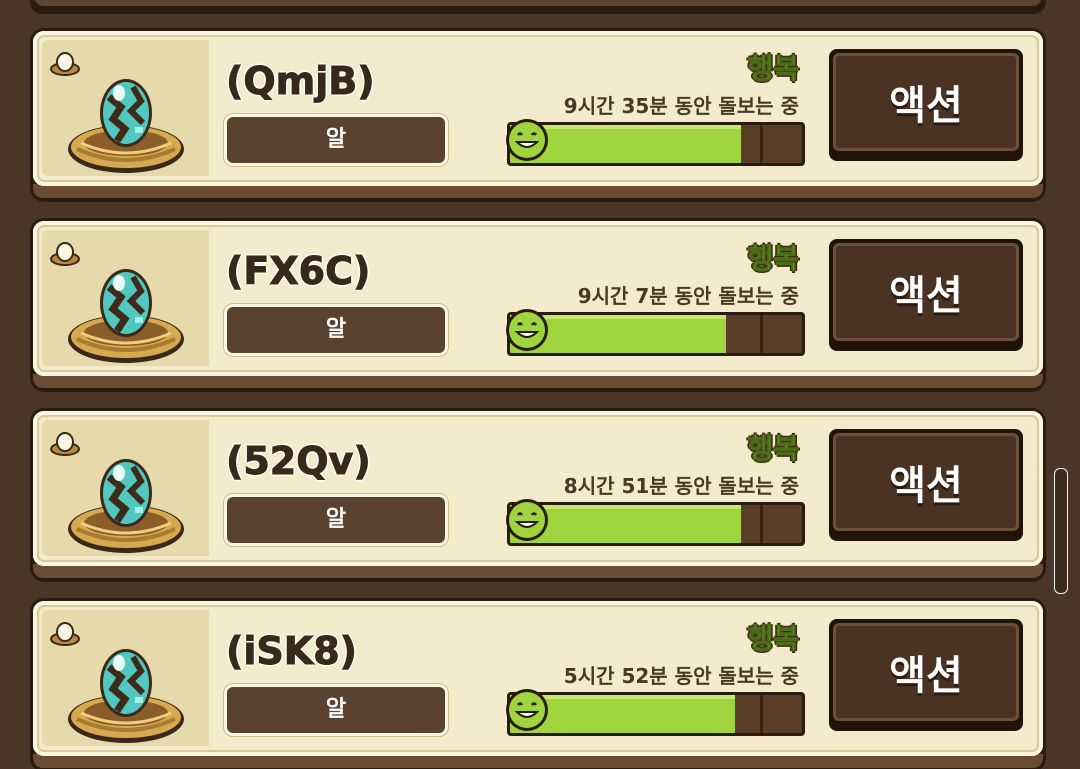  What do you see at coordinates (681, 486) in the screenshot?
I see `care-duration-text: 8시간 51분 동안 돌보는 중` at bounding box center [681, 486].